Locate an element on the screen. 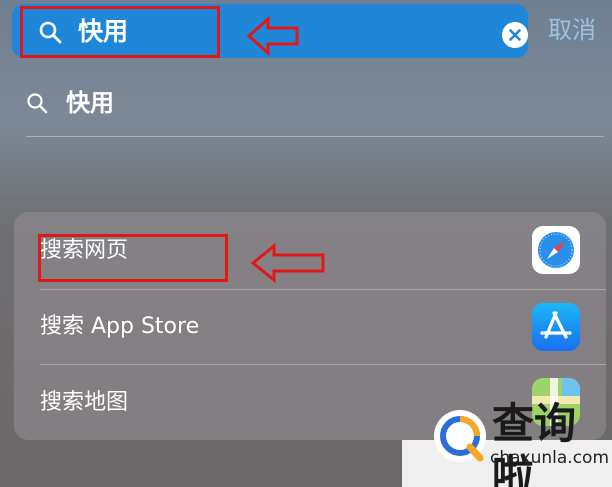  safari-icon is located at coordinates (556, 250).